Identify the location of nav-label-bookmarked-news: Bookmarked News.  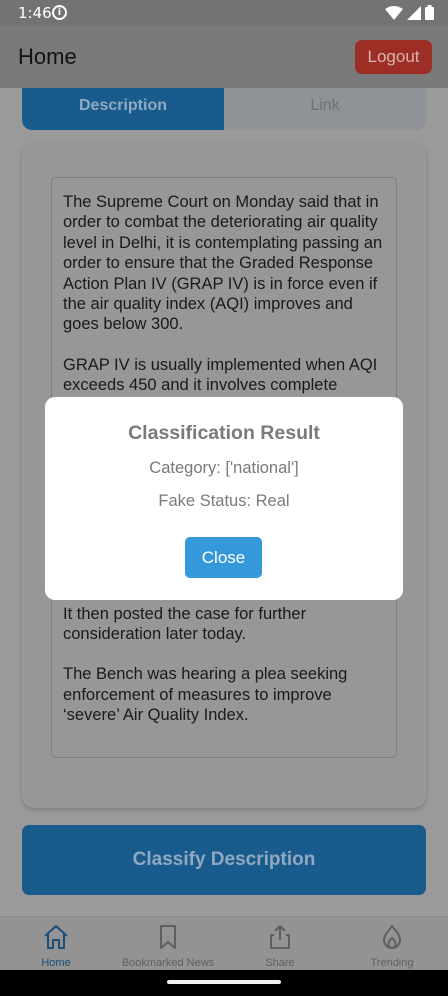
(168, 963).